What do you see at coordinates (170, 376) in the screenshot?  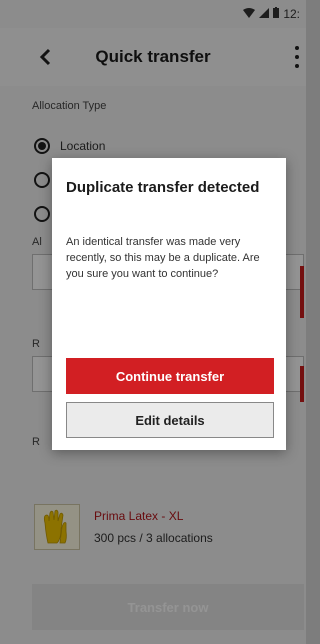 I see `continue-transfer-button: Continue transfer` at bounding box center [170, 376].